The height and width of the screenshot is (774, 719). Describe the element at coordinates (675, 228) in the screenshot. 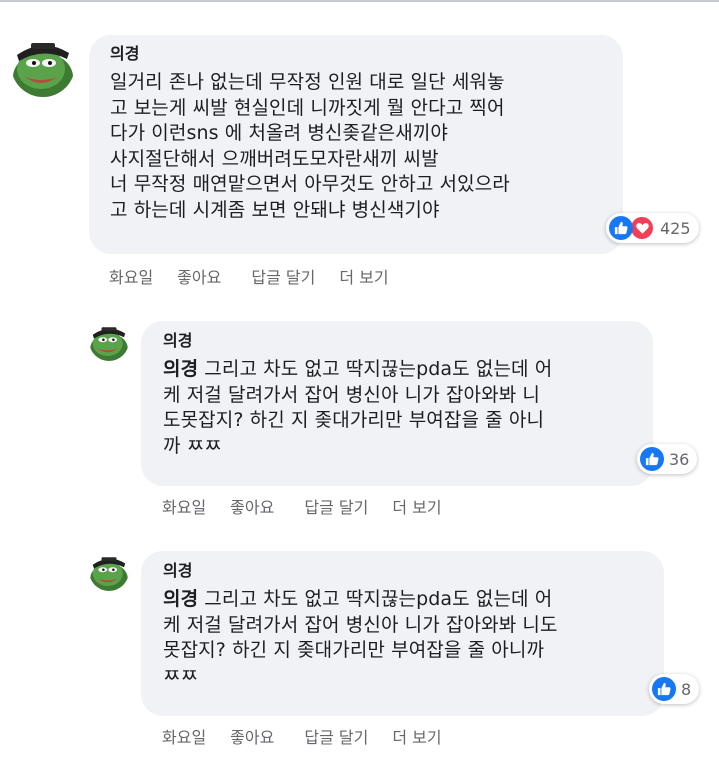

I see `reaction-count: 425` at that location.